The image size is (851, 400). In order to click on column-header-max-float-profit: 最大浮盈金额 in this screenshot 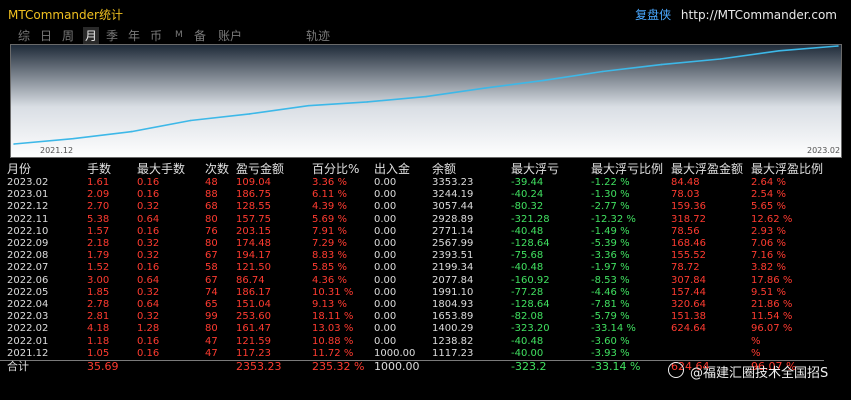, I will do `click(704, 168)`.